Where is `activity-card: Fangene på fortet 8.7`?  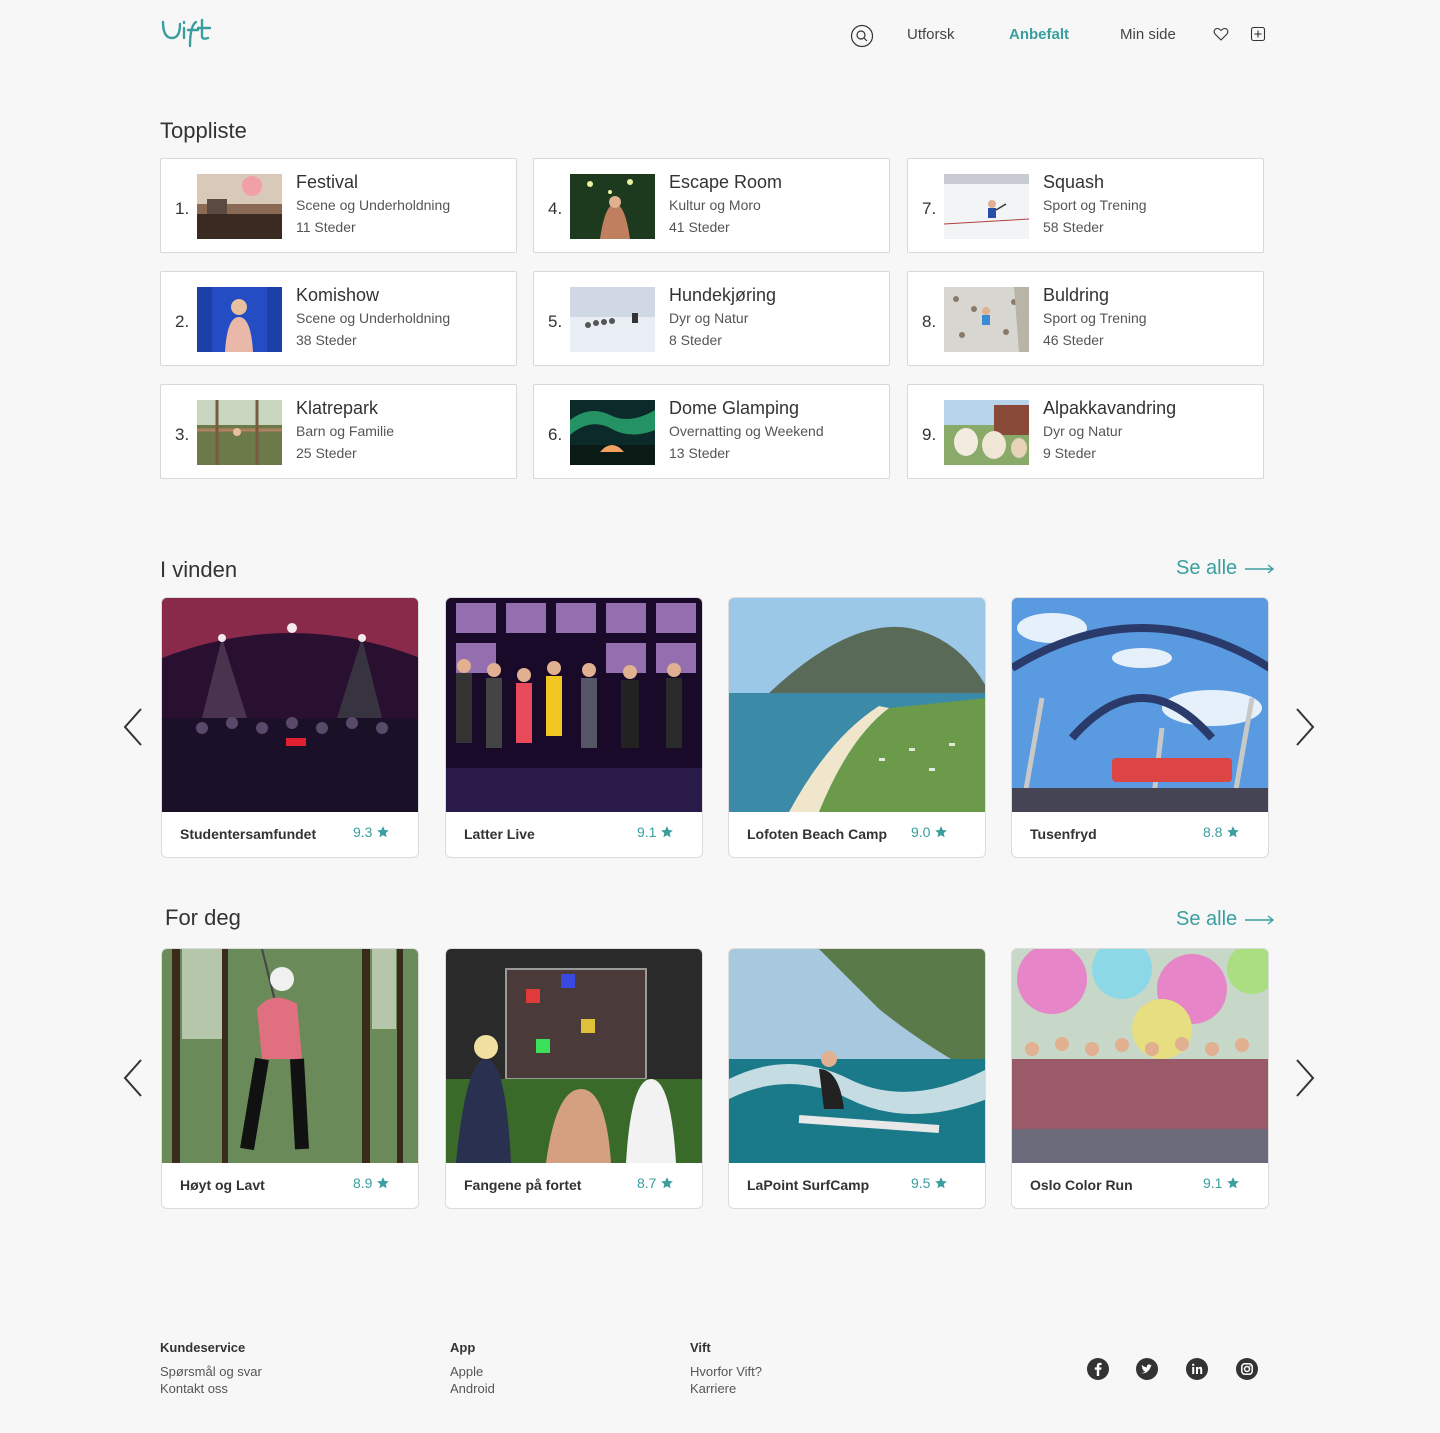
activity-card: Fangene på fortet 8.7 is located at coordinates (574, 1078).